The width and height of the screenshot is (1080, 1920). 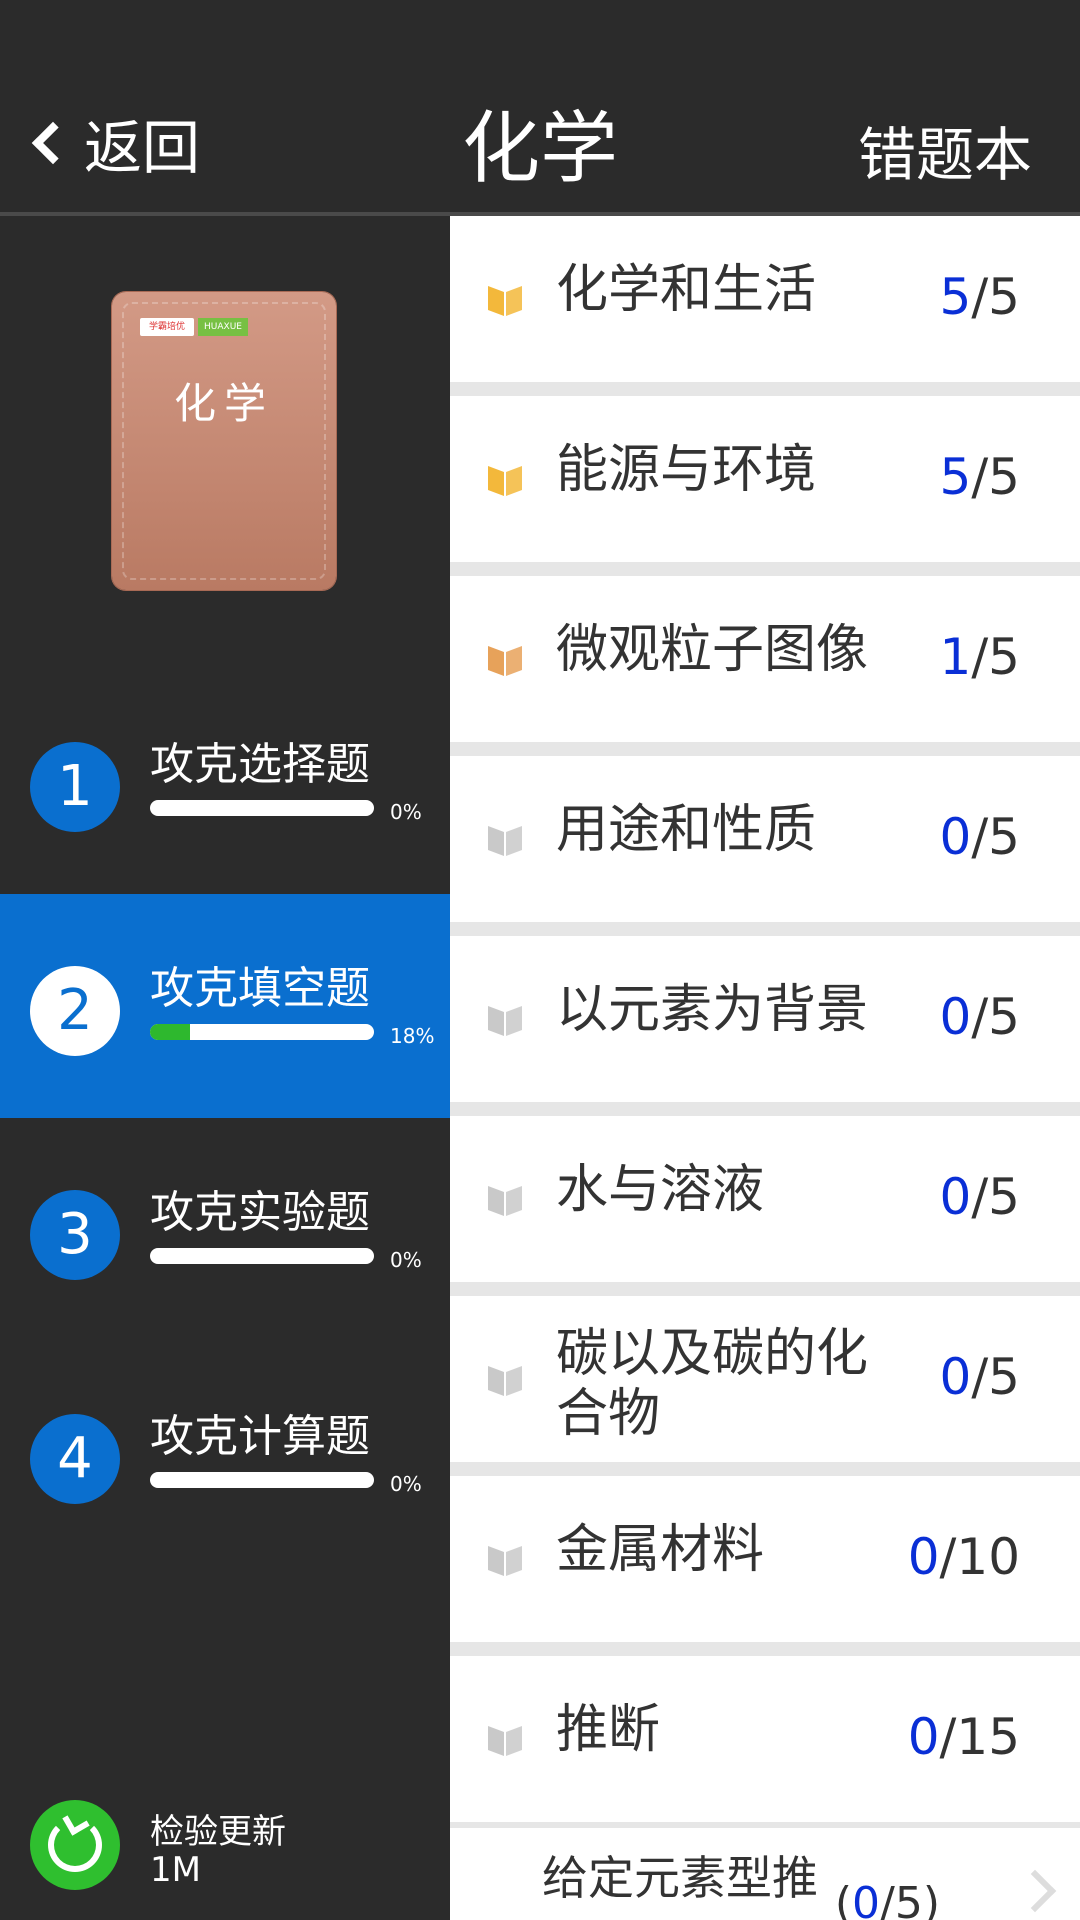 What do you see at coordinates (75, 787) in the screenshot?
I see `mode-number: 1` at bounding box center [75, 787].